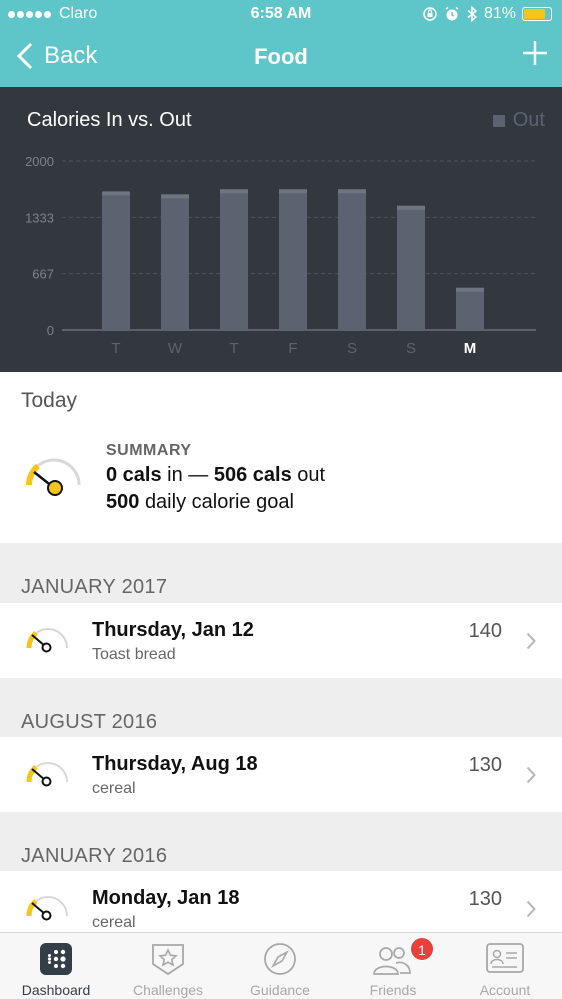 Image resolution: width=562 pixels, height=999 pixels. I want to click on orientation-lock-icon, so click(430, 14).